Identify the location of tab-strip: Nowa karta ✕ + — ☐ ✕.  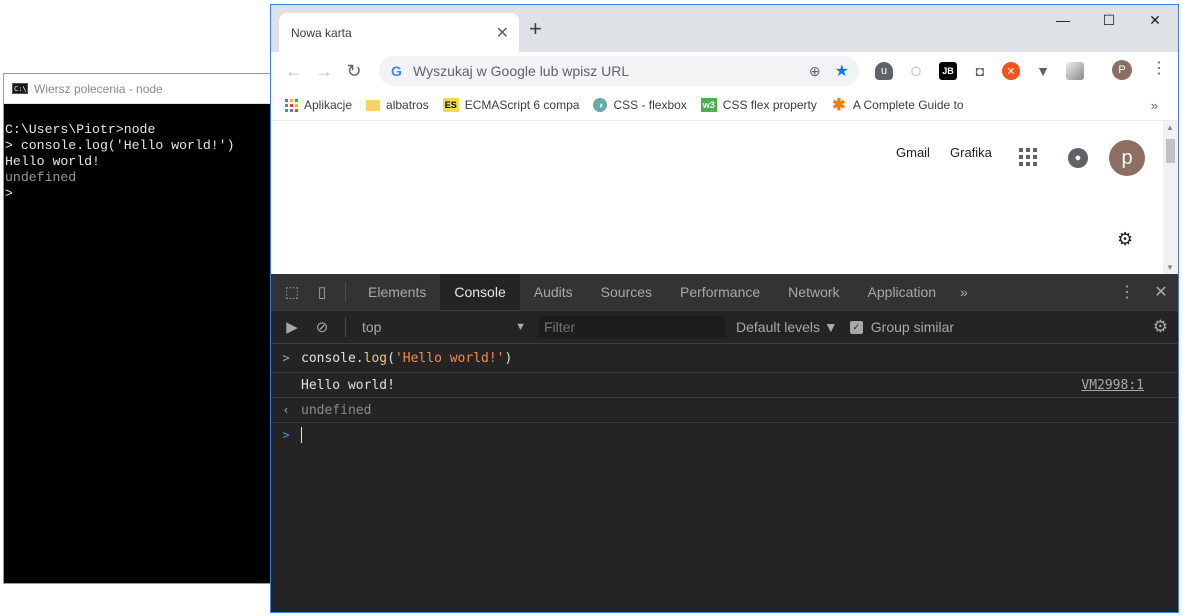
(724, 28).